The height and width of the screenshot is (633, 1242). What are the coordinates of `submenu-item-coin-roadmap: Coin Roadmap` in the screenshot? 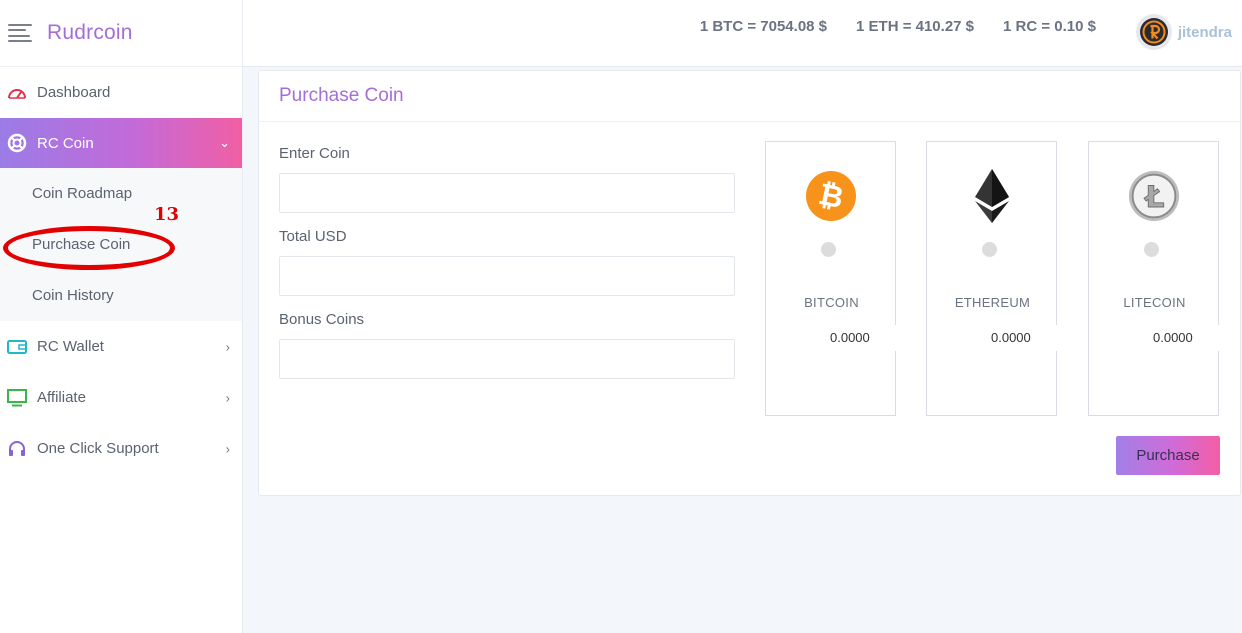 It's located at (121, 193).